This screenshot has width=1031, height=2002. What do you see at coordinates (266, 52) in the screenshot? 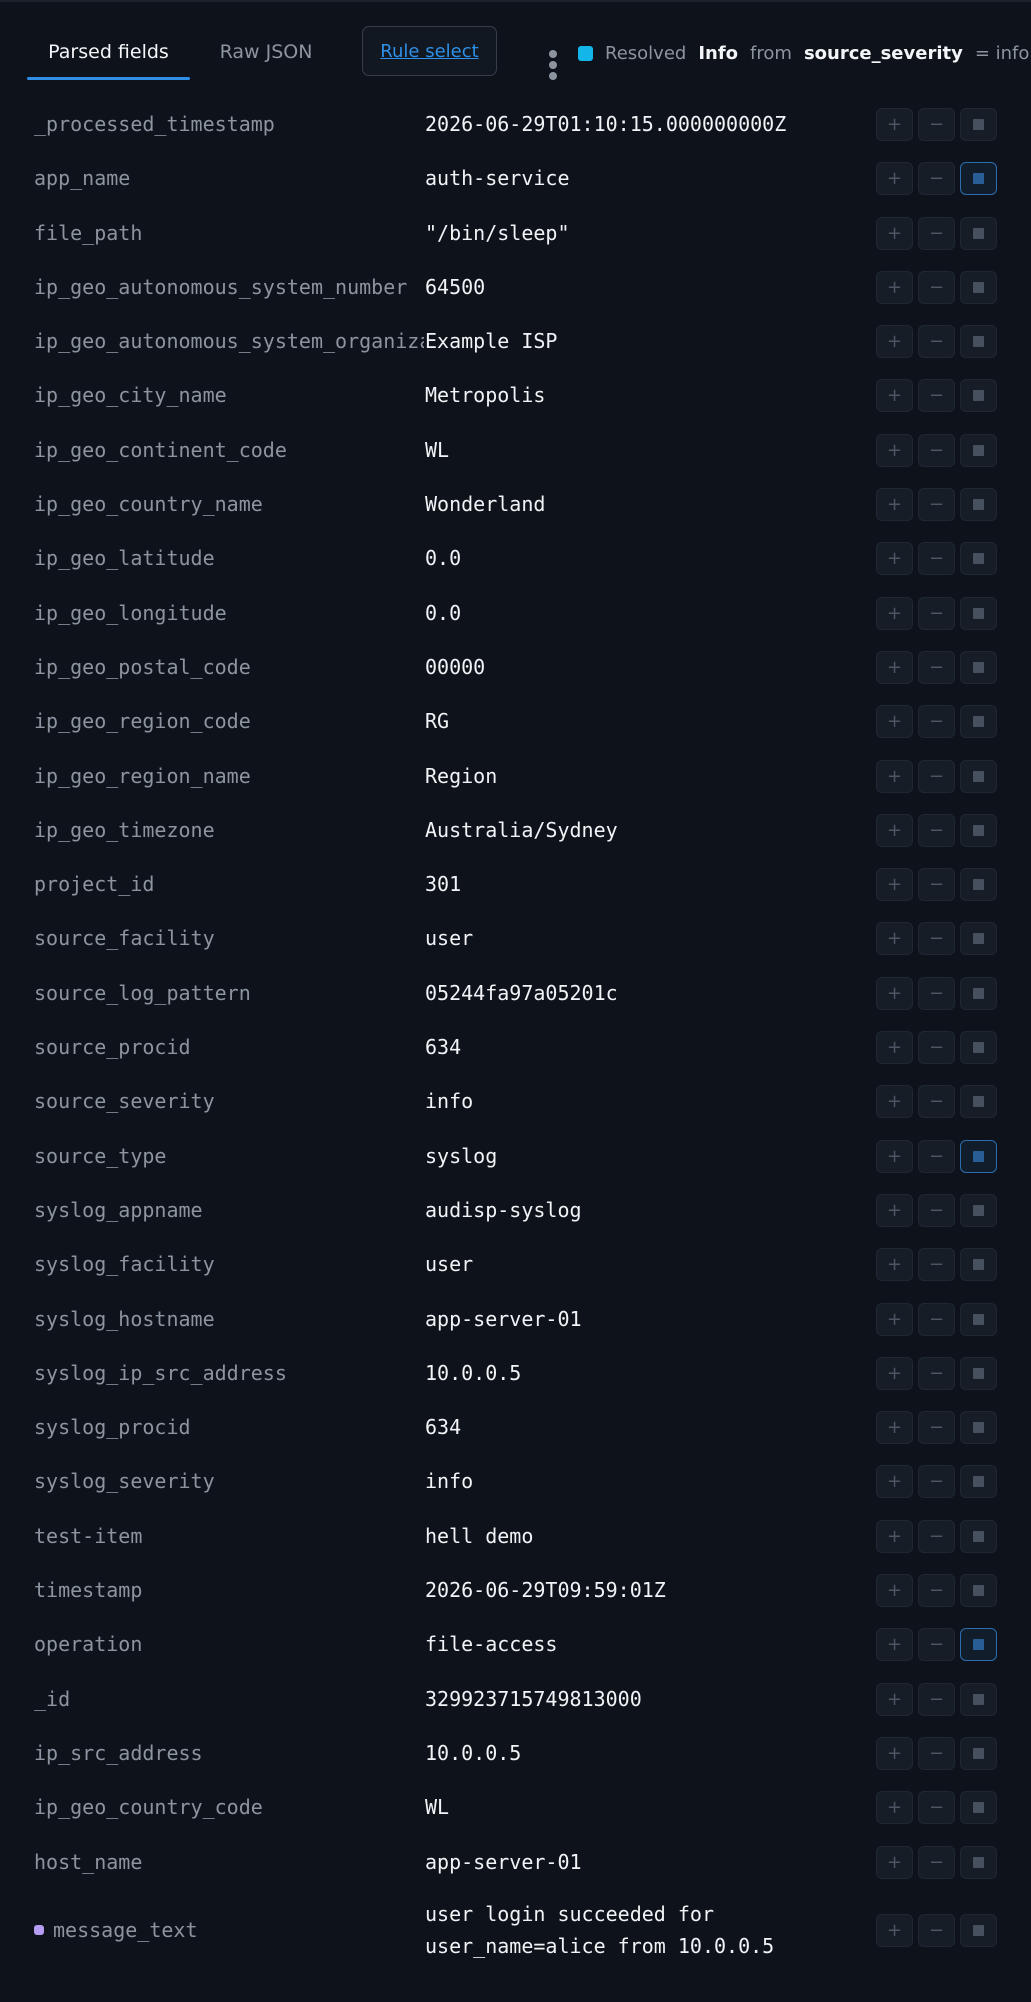
I see `tab-raw-json: Raw JSON` at bounding box center [266, 52].